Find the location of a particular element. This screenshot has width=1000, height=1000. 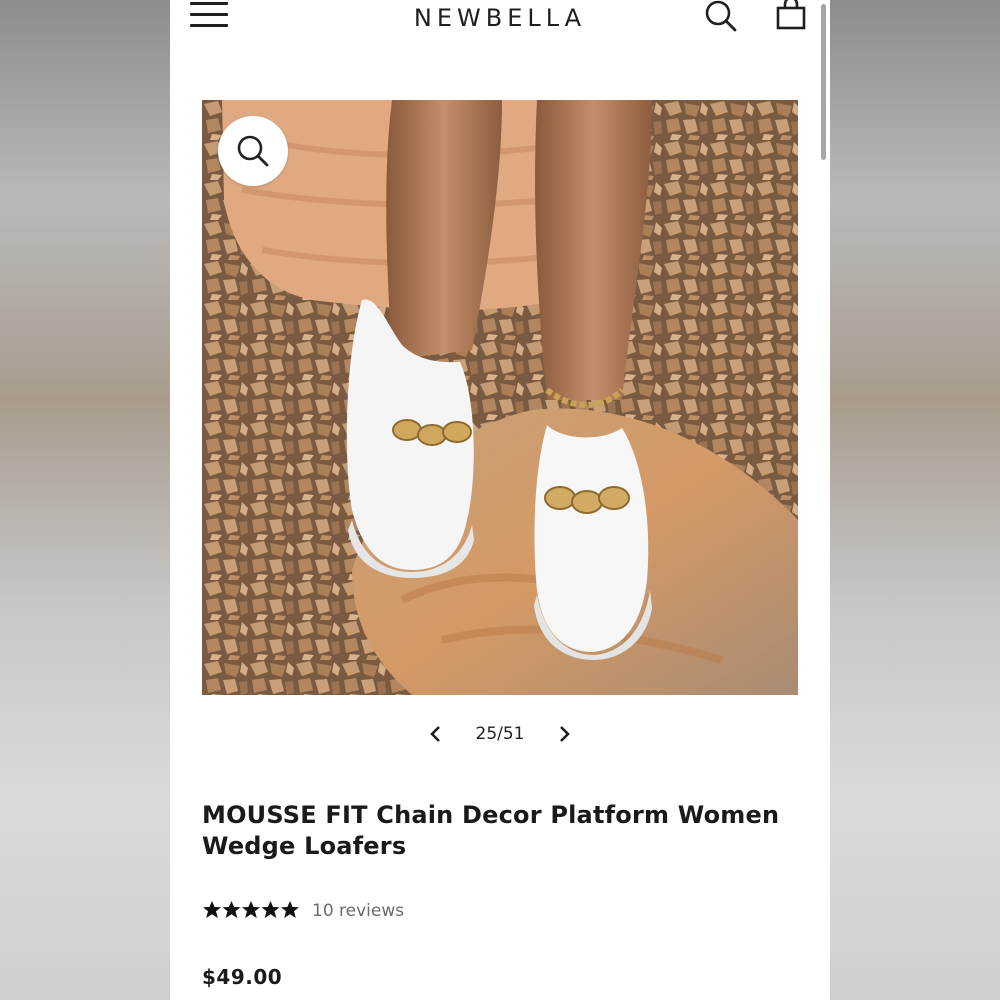

chevron-right-icon is located at coordinates (564, 734).